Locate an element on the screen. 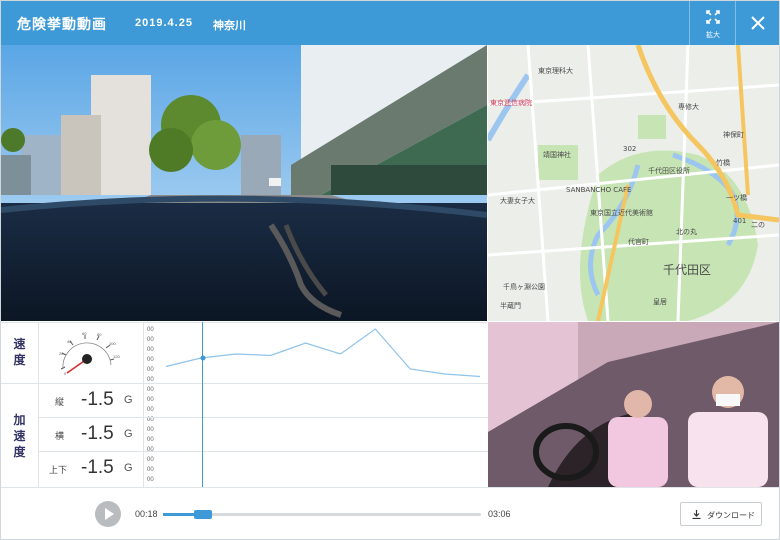  expand-button: 拡大 is located at coordinates (712, 23).